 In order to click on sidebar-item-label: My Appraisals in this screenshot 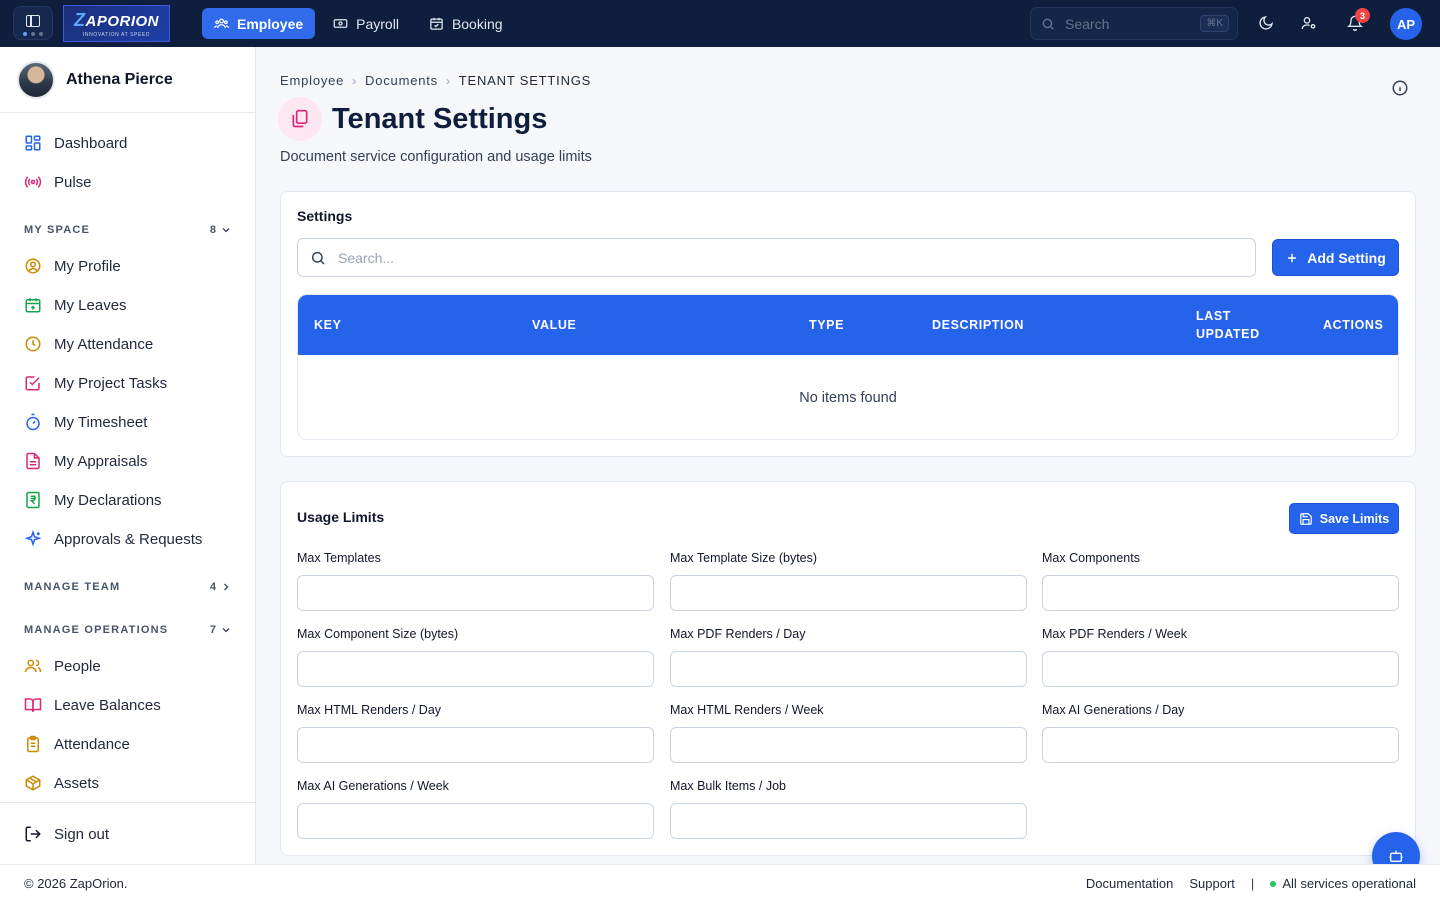, I will do `click(101, 461)`.